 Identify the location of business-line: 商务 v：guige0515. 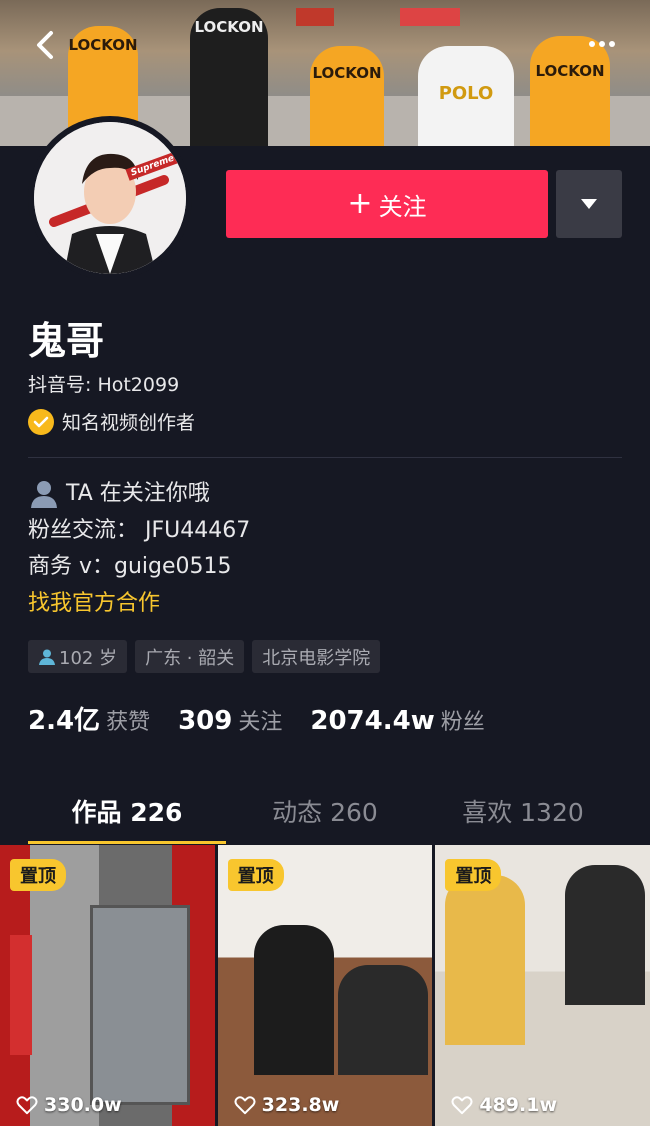
(130, 566).